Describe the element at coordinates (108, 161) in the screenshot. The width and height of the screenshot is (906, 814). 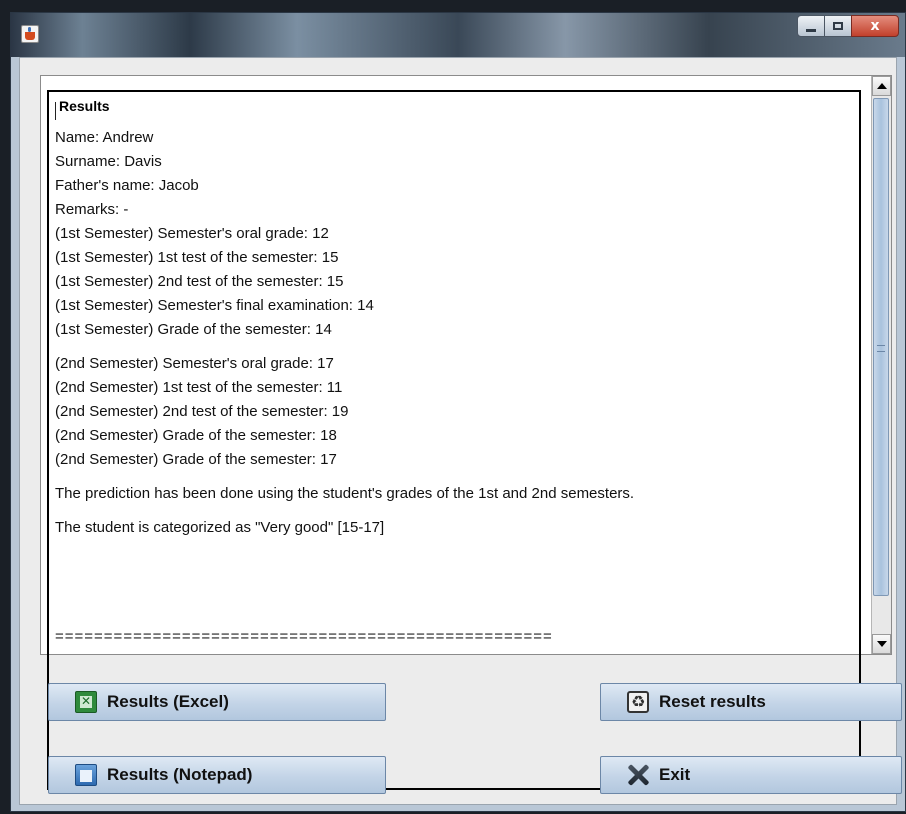
I see `result-line-surname: Surname: Davis` at that location.